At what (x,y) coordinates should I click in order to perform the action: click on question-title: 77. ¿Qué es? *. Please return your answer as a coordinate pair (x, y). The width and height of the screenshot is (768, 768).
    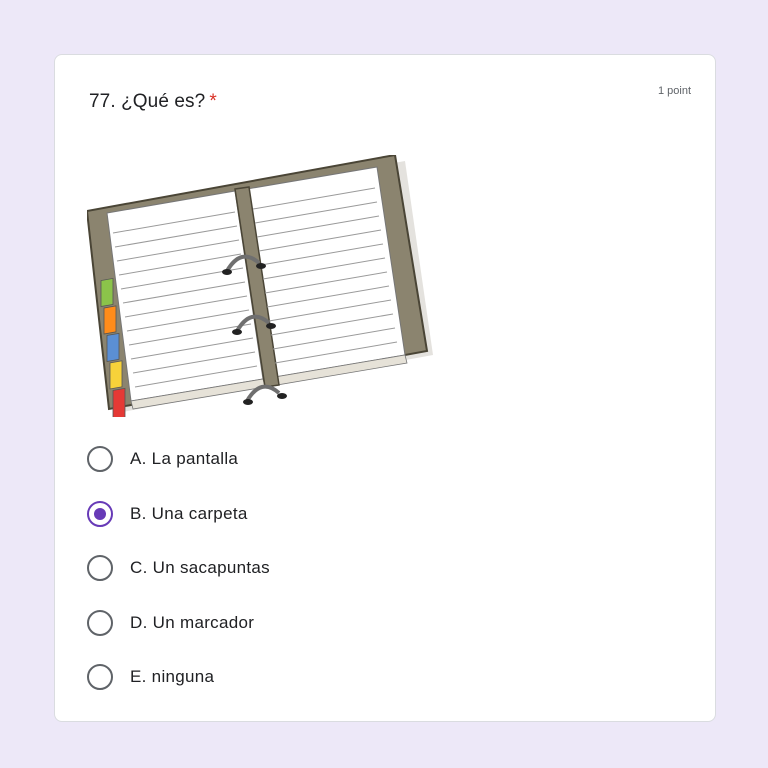
    Looking at the image, I should click on (153, 102).